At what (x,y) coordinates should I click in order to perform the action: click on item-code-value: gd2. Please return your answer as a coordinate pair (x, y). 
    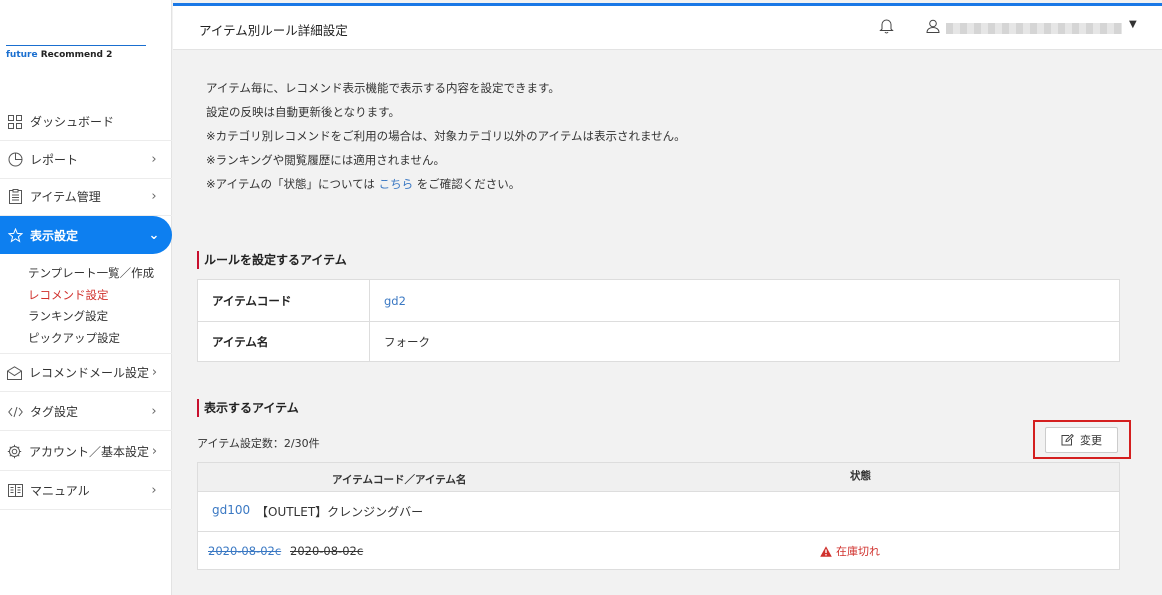
    Looking at the image, I should click on (395, 300).